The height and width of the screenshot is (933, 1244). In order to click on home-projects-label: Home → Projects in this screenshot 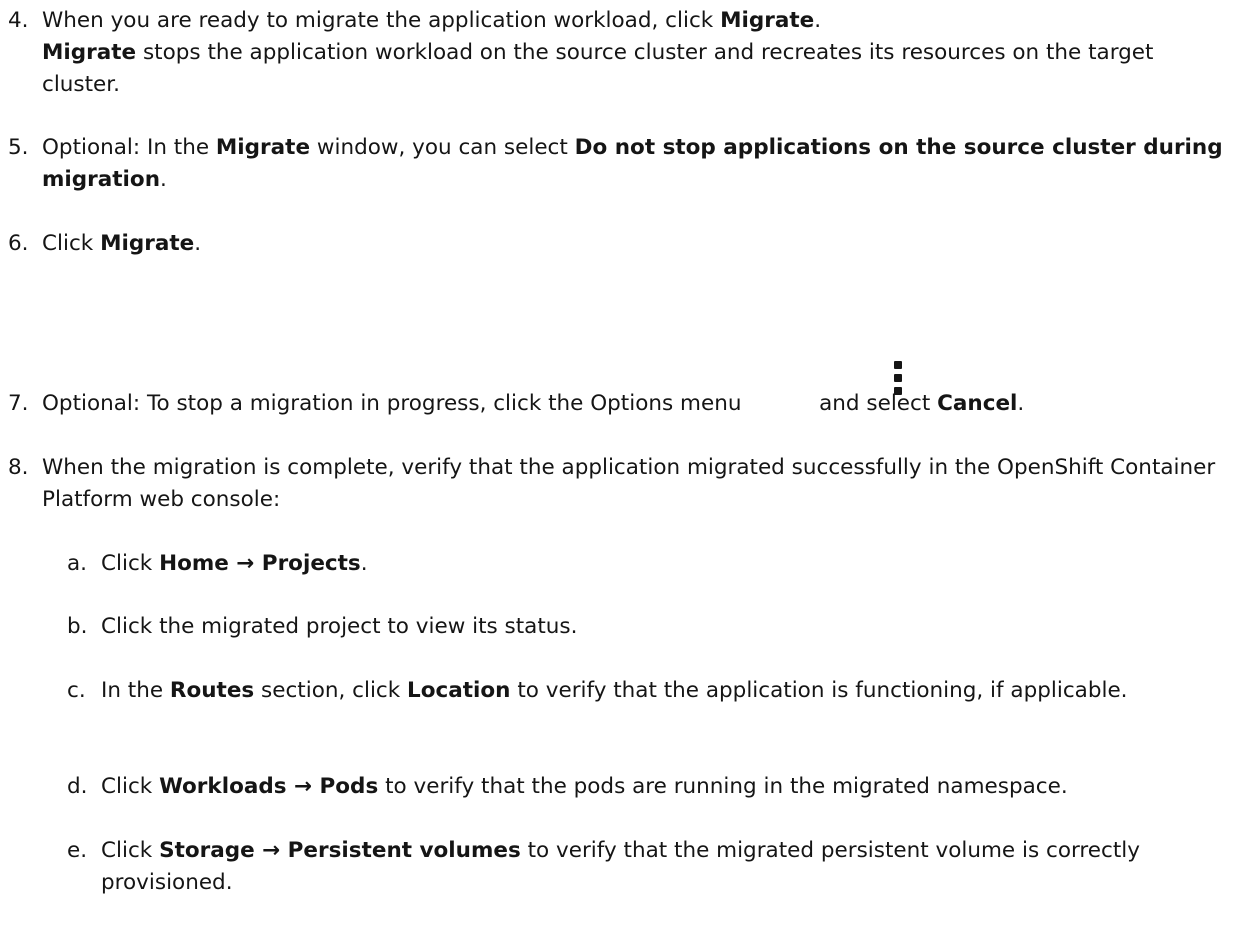, I will do `click(260, 563)`.